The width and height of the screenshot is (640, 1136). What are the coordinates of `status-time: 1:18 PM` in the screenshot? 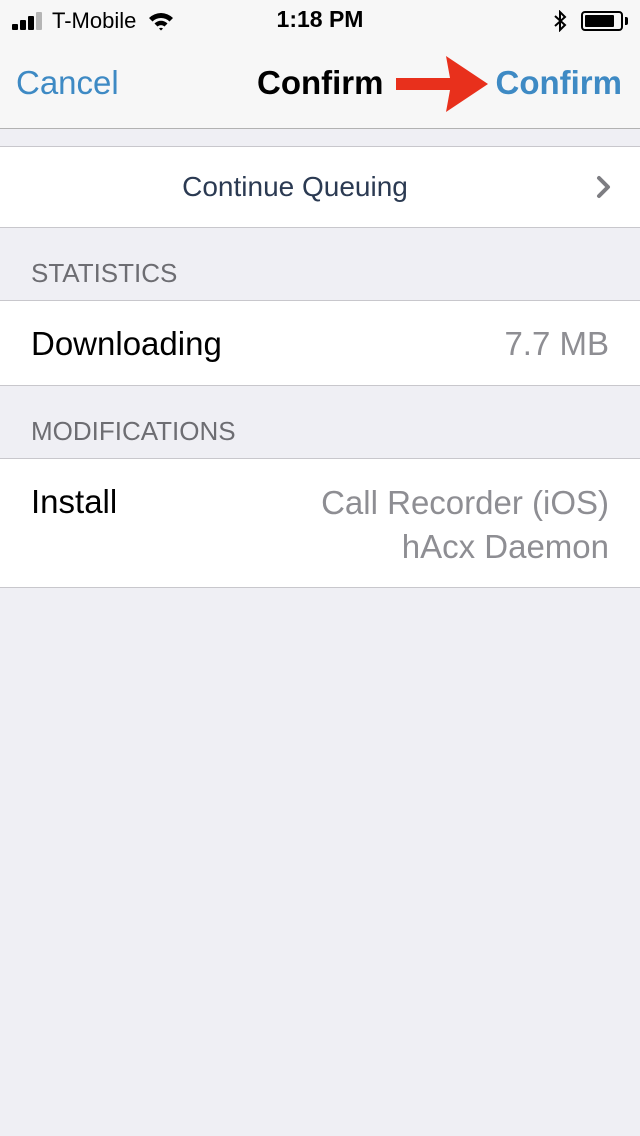 It's located at (320, 19).